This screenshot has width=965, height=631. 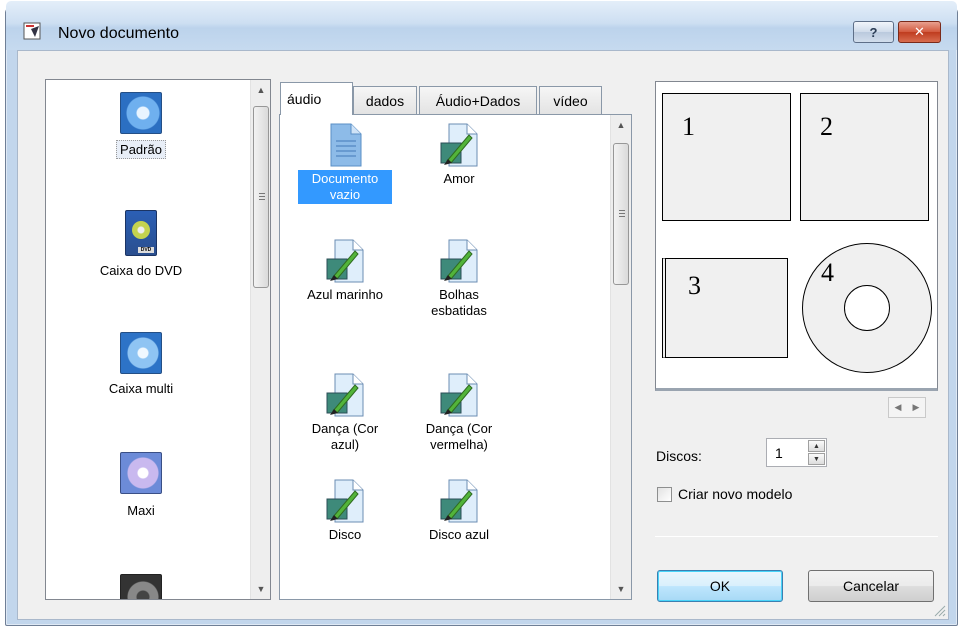 What do you see at coordinates (664, 494) in the screenshot?
I see `create-template-checkbox` at bounding box center [664, 494].